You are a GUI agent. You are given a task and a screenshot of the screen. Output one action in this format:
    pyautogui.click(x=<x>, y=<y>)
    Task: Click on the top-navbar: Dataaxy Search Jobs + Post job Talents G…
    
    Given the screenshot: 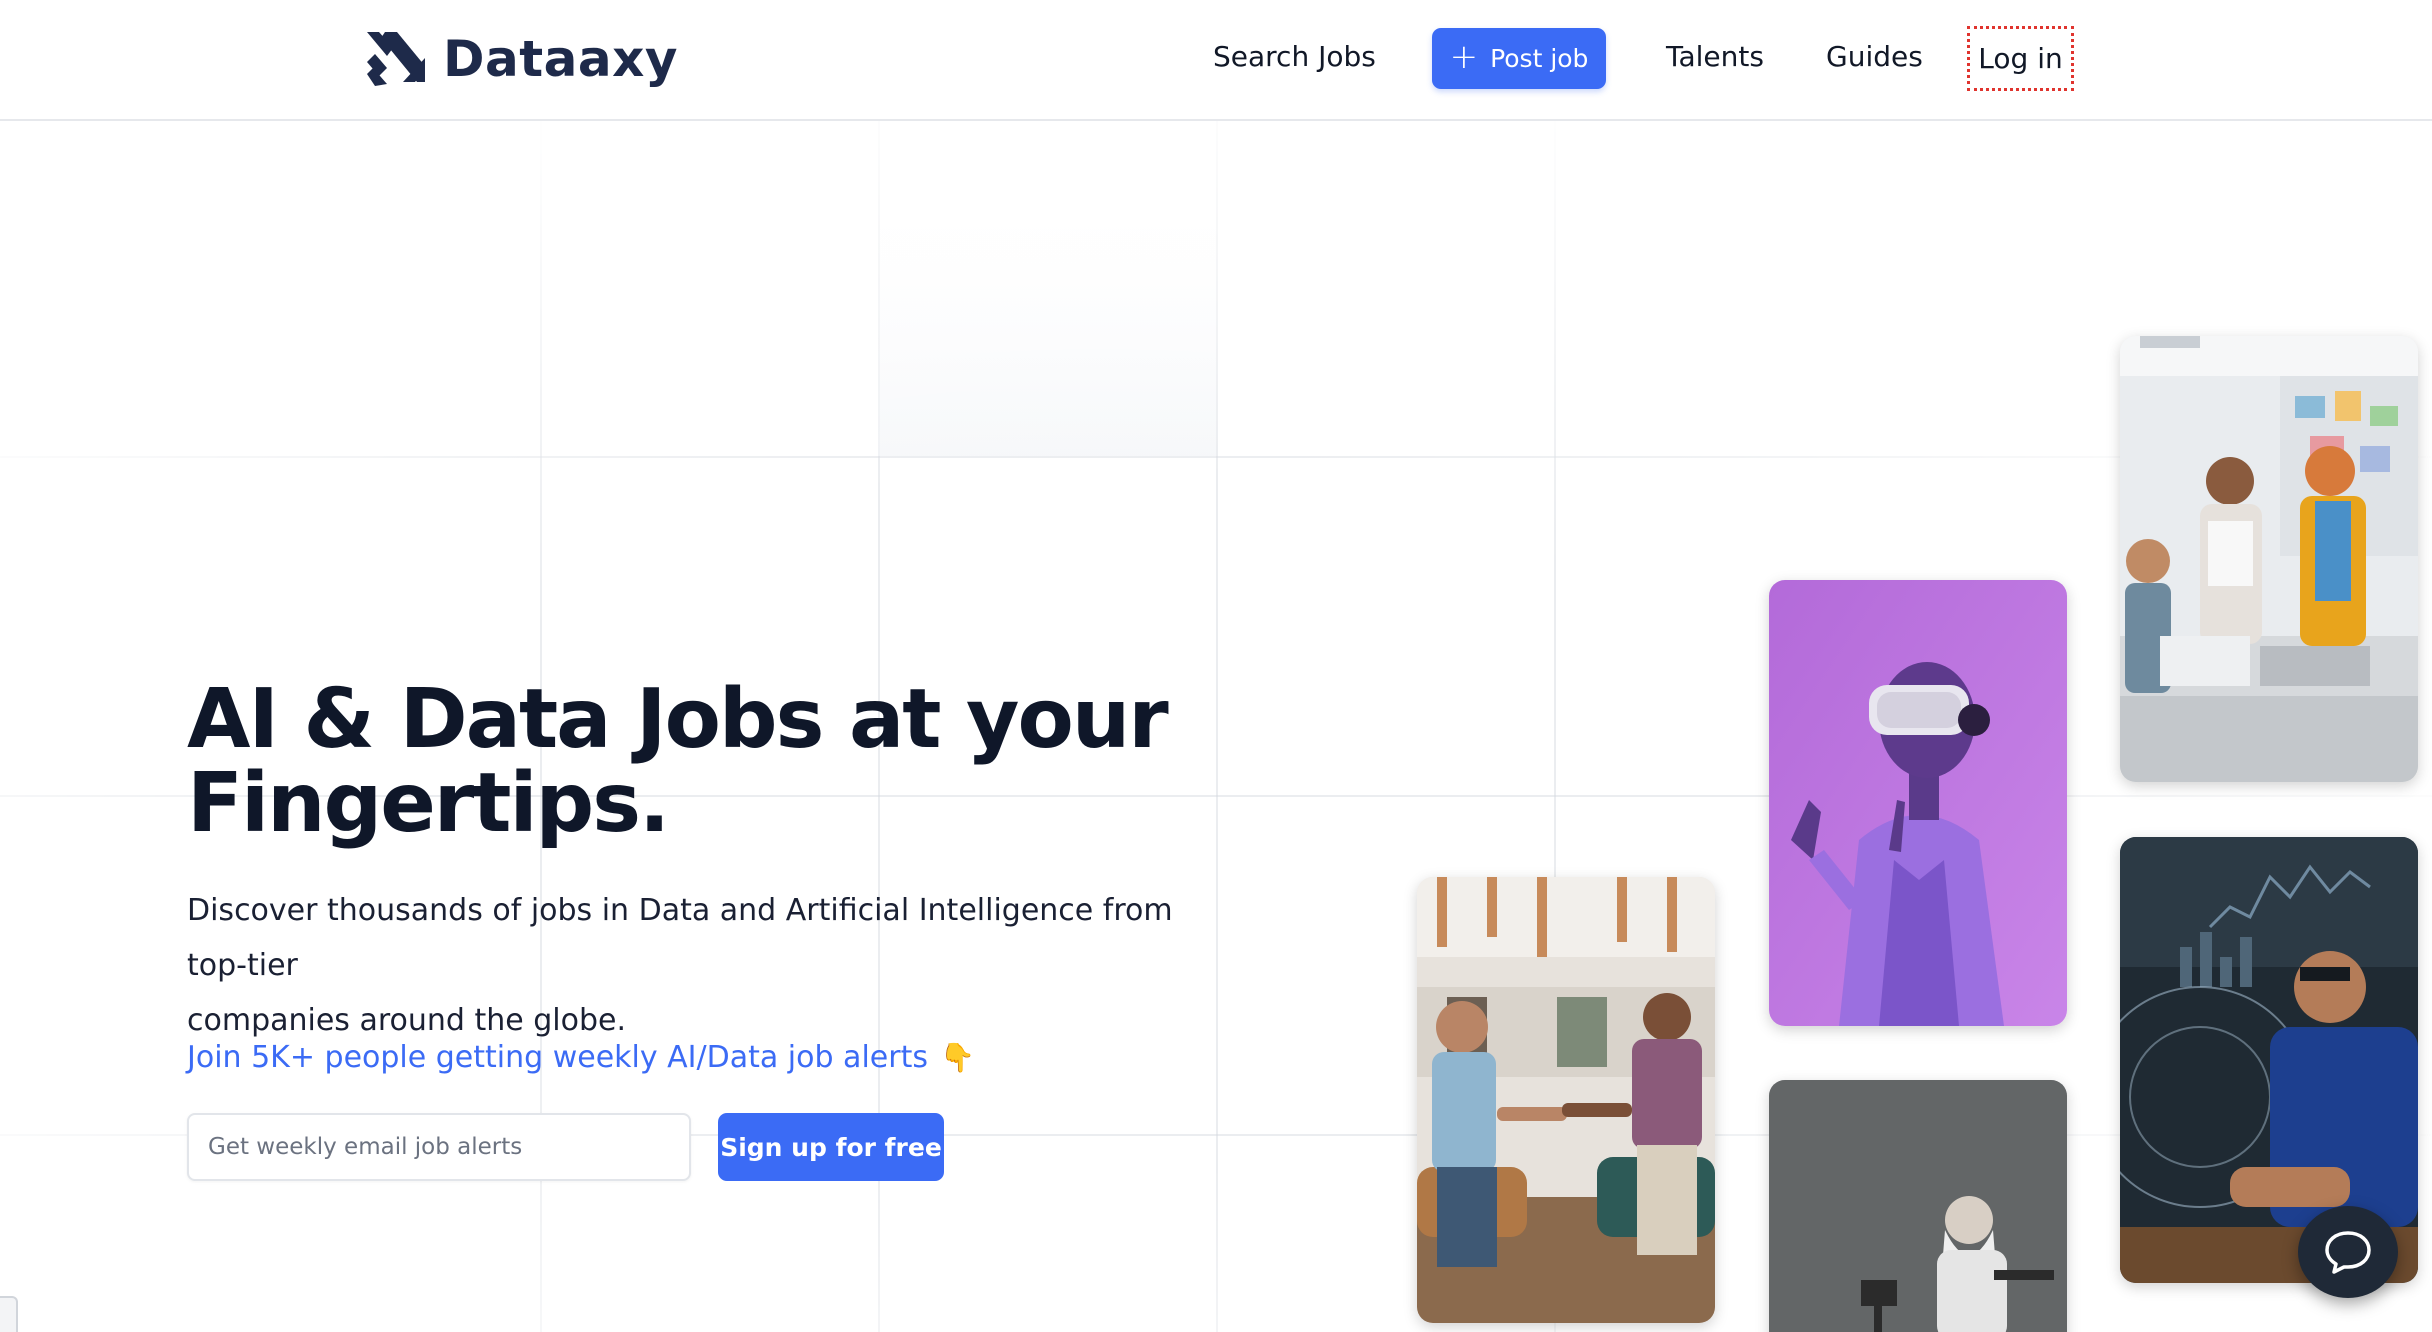 What is the action you would take?
    pyautogui.click(x=1216, y=60)
    